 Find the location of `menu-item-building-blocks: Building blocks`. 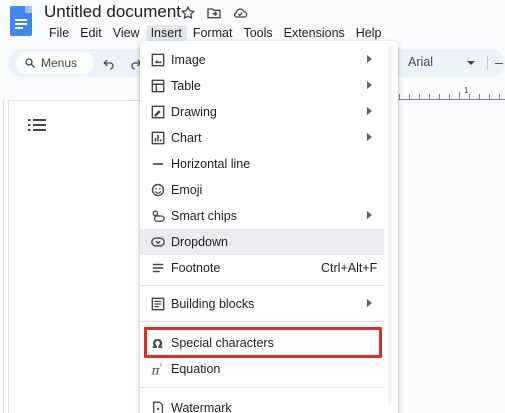

menu-item-building-blocks: Building blocks is located at coordinates (262, 304).